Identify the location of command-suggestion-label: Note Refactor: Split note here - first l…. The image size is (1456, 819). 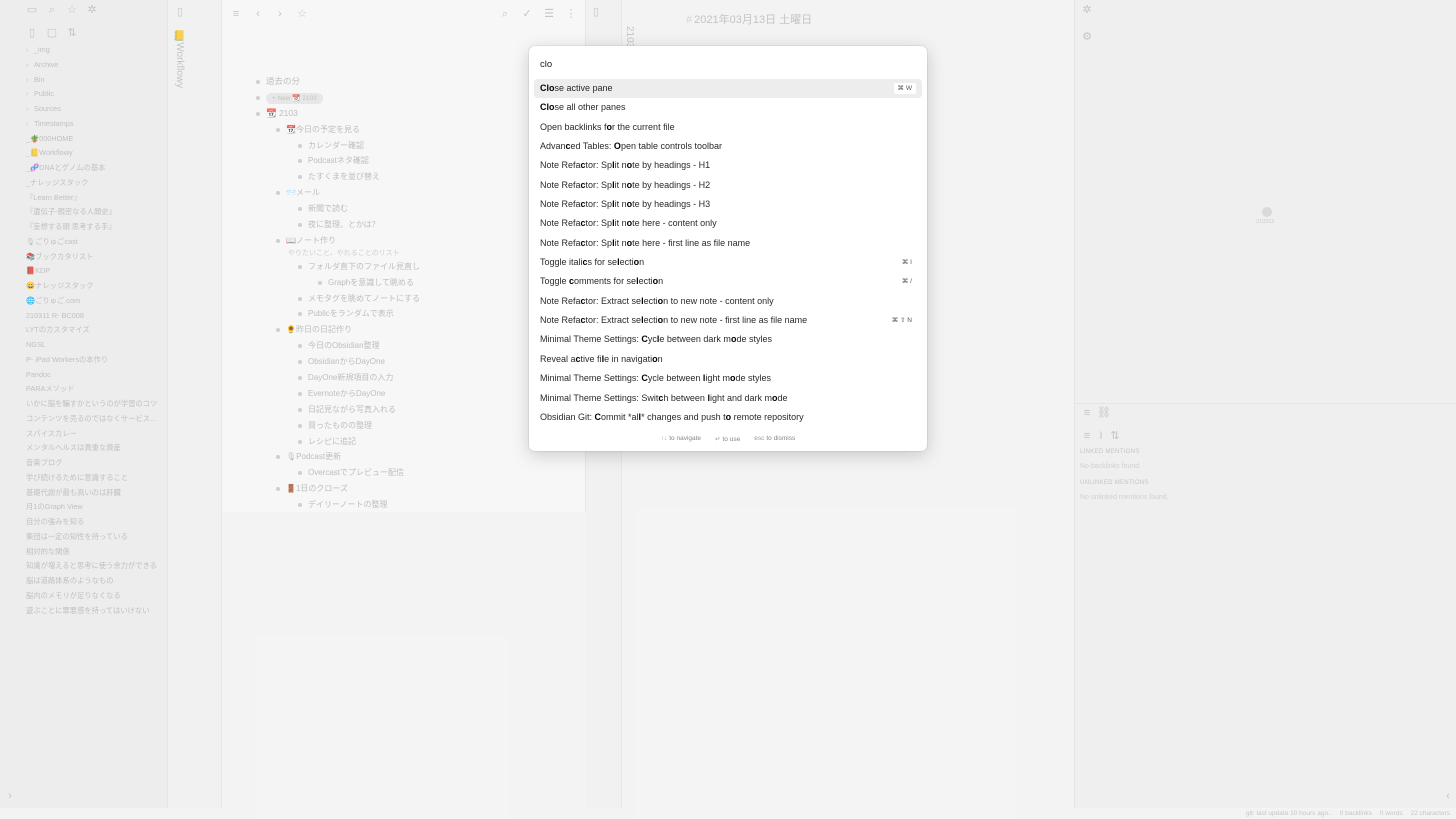
(645, 242).